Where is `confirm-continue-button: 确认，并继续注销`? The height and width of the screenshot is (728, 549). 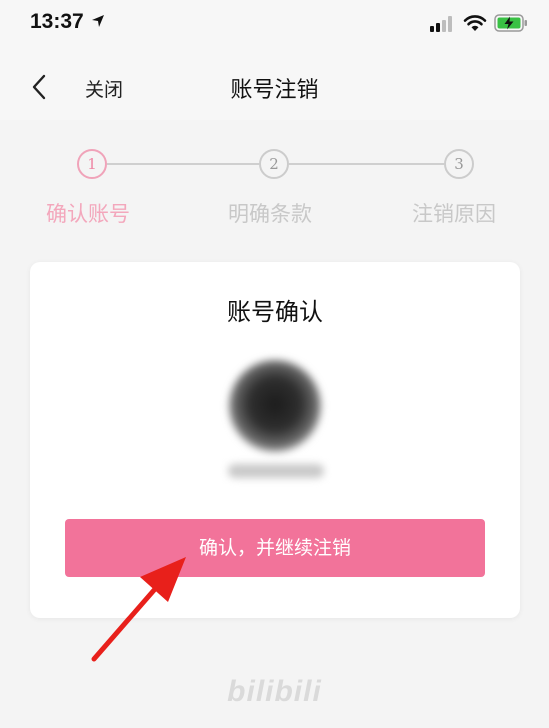
confirm-continue-button: 确认，并继续注销 is located at coordinates (275, 548).